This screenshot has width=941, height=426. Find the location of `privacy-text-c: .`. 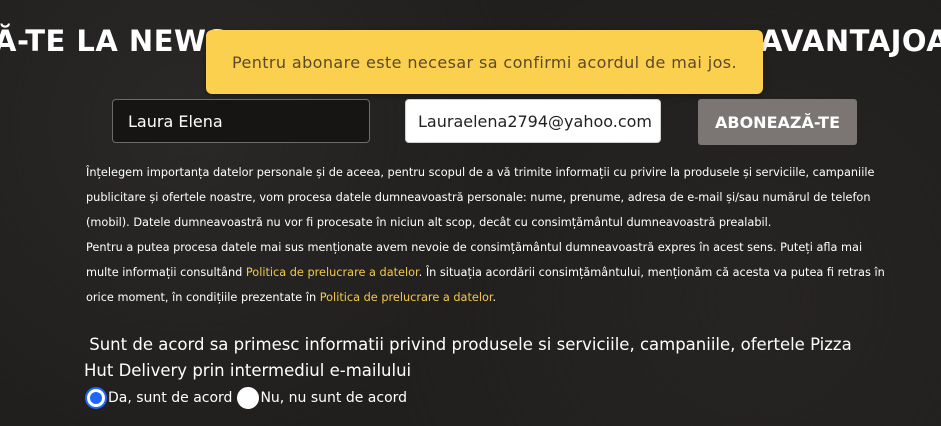

privacy-text-c: . is located at coordinates (494, 297).